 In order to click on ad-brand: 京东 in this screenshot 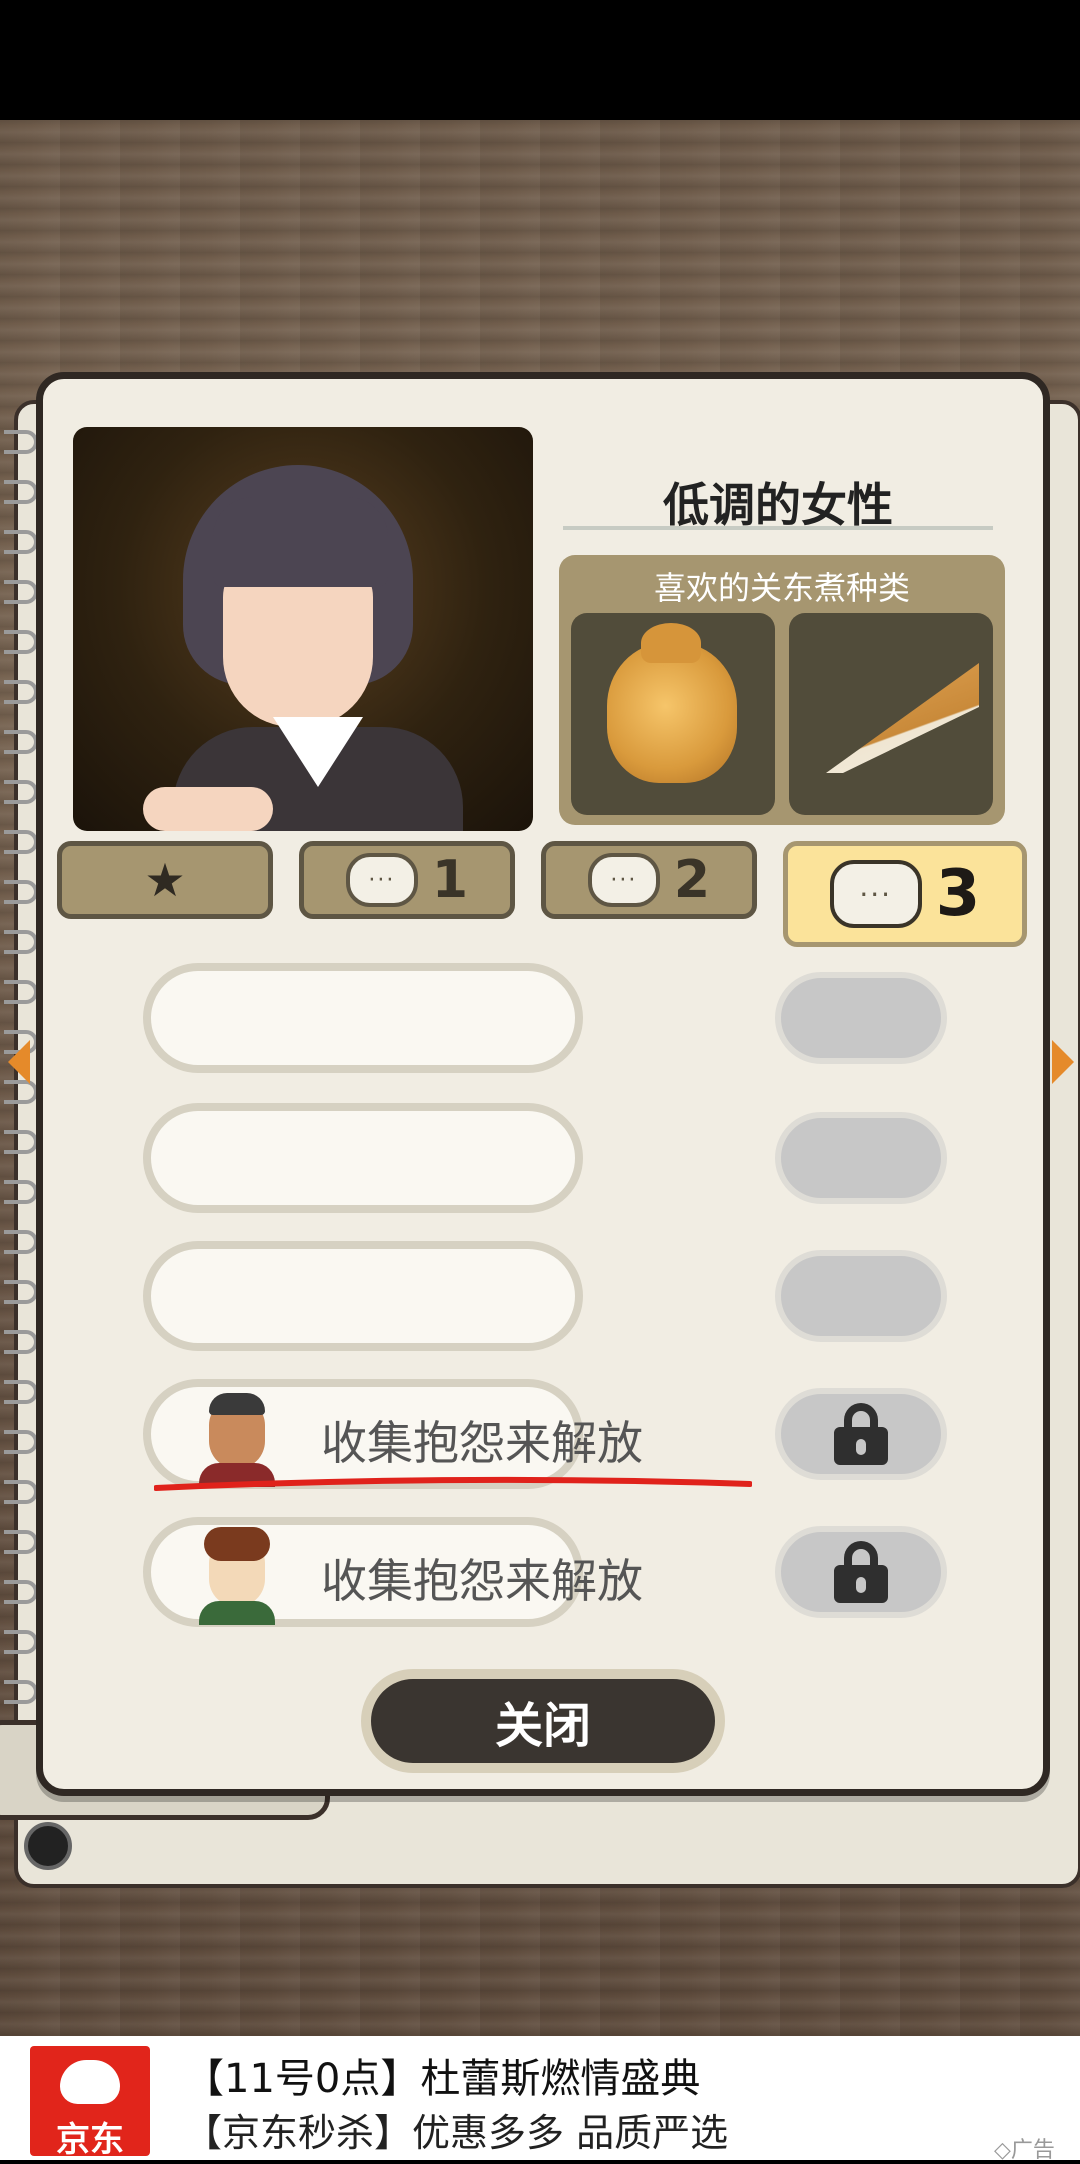, I will do `click(90, 2140)`.